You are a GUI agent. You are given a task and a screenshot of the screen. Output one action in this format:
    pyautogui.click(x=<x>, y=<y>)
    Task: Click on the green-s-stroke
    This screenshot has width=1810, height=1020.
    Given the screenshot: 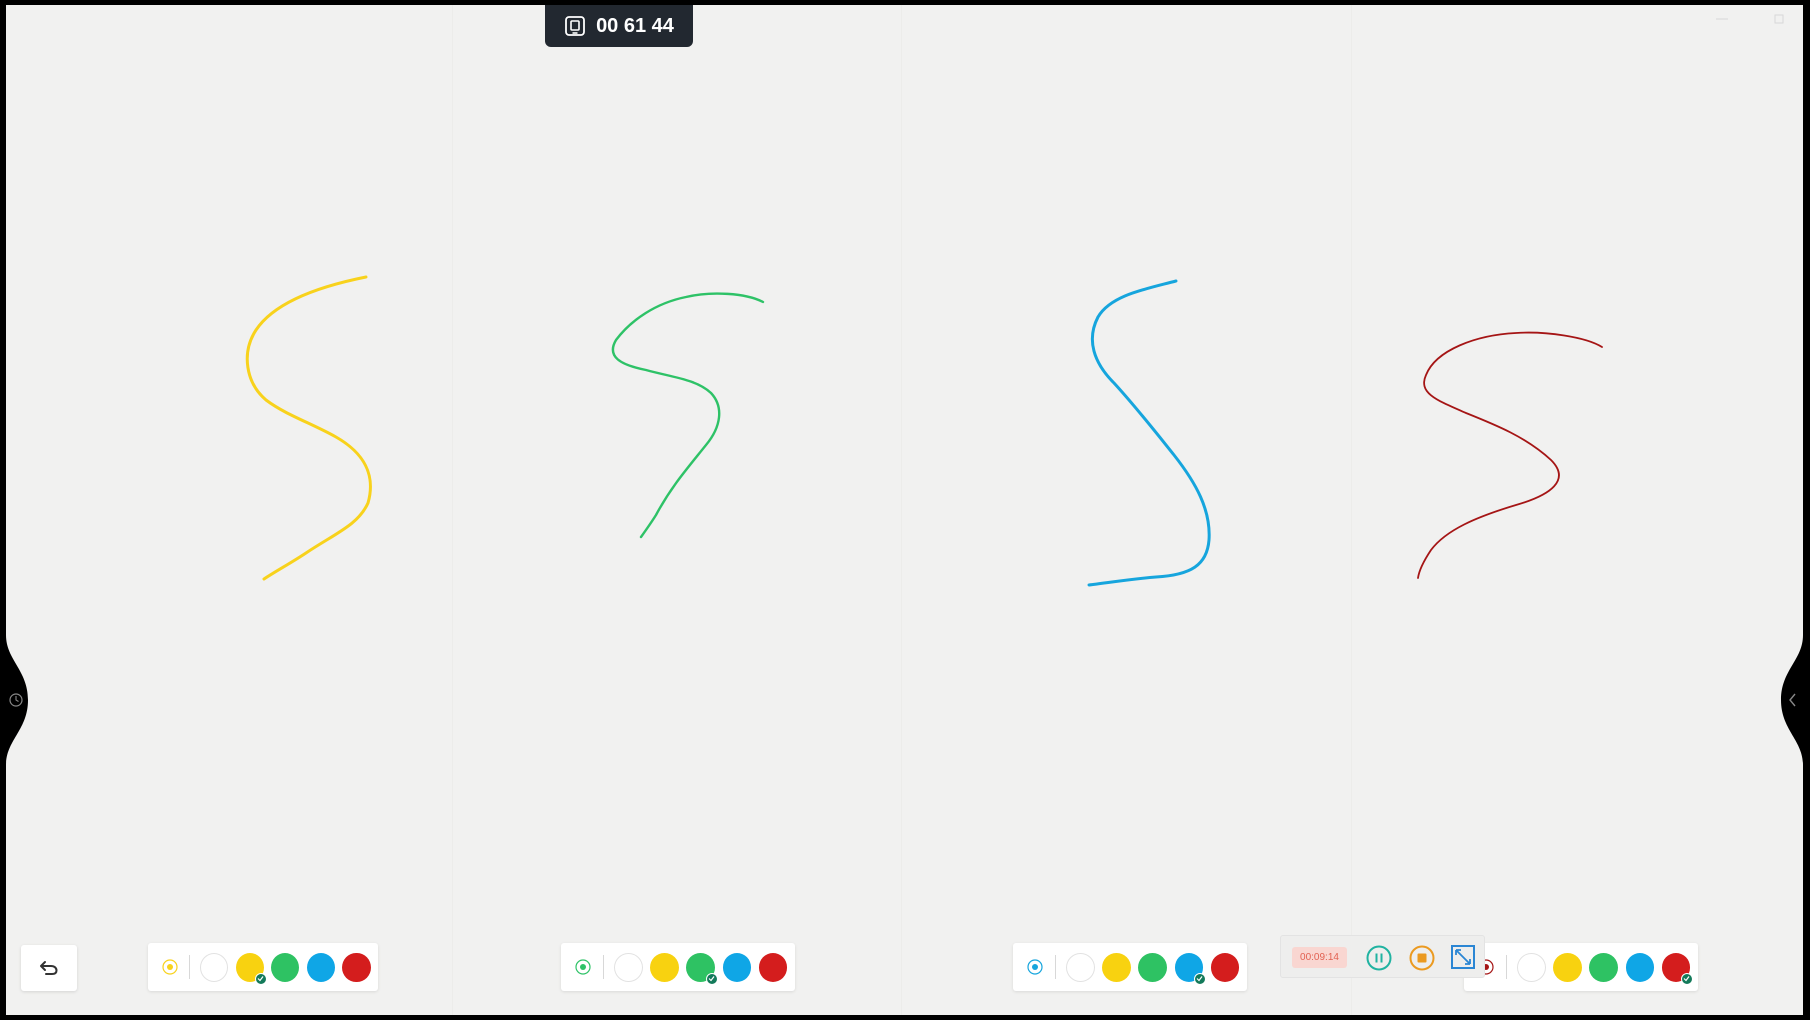 What is the action you would take?
    pyautogui.click(x=688, y=415)
    